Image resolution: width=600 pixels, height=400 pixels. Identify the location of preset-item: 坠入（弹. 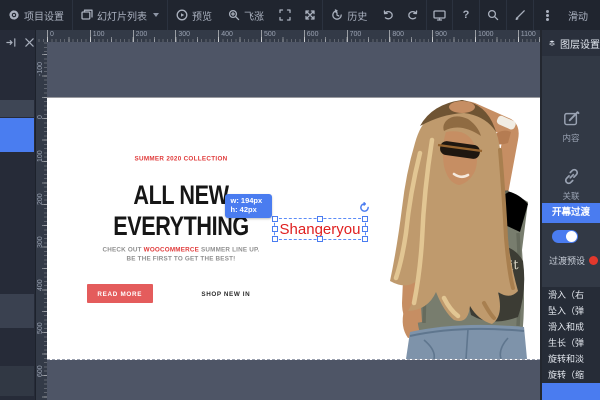
(571, 311).